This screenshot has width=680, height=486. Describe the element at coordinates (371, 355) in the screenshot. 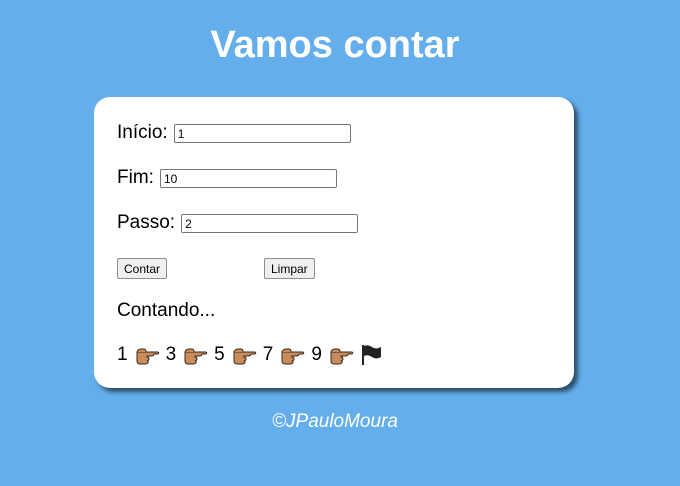

I see `black-flag-icon` at that location.